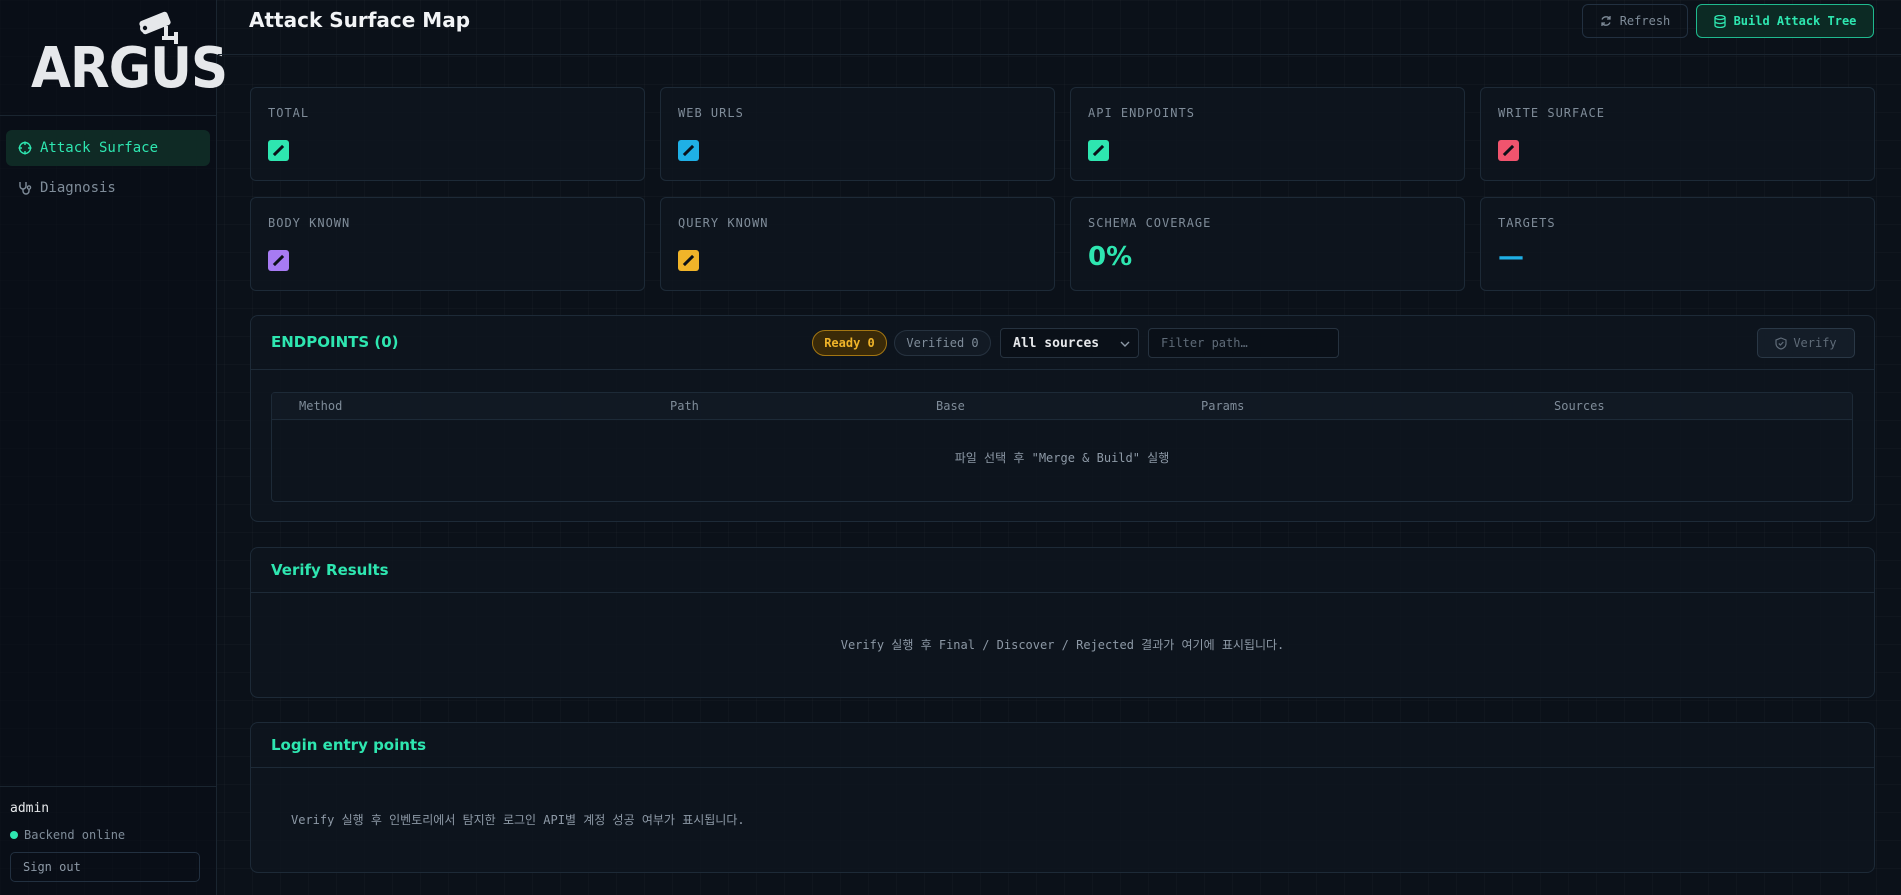 This screenshot has width=1901, height=895. What do you see at coordinates (1062, 458) in the screenshot?
I see `endpoints-empty-message: 파일 선택 후 "Merge & Build" 실행` at bounding box center [1062, 458].